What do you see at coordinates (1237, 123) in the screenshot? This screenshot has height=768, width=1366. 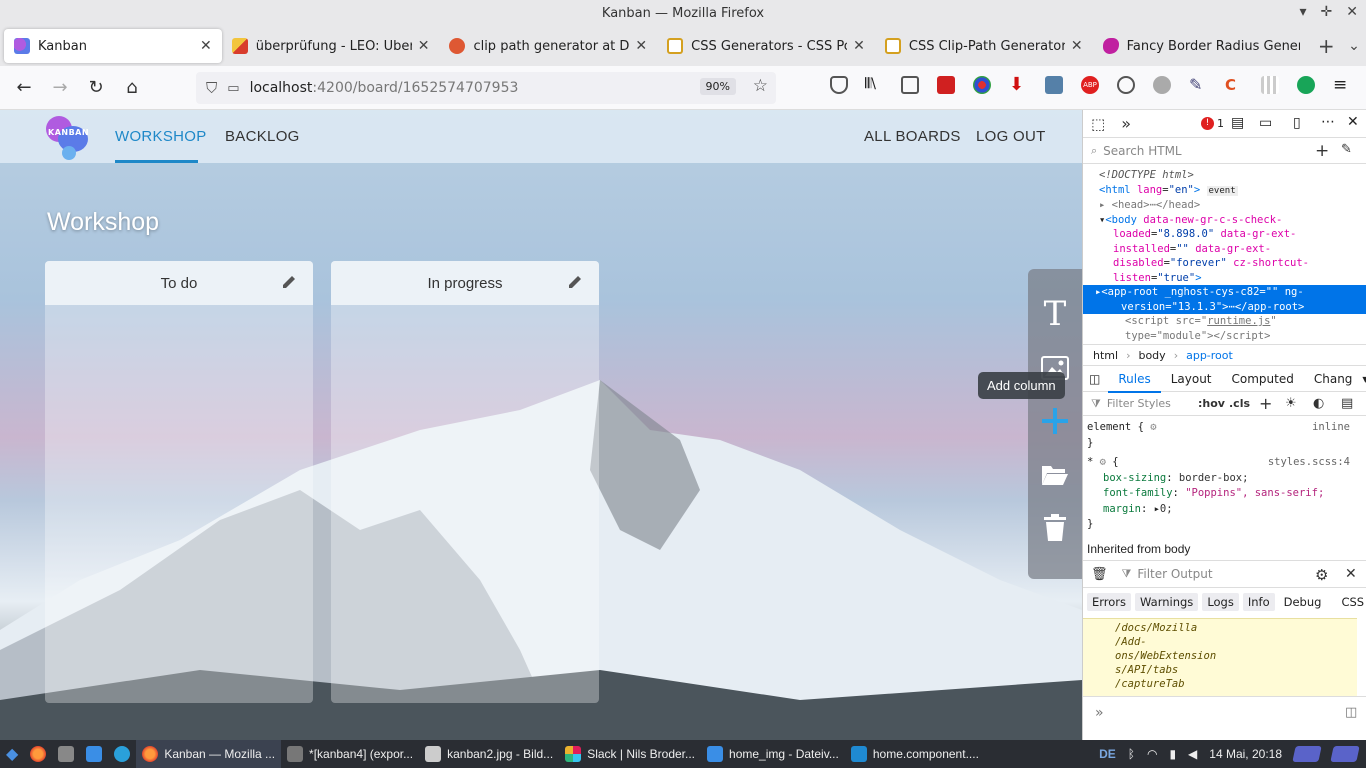 I see `responsive-icon: ▤` at bounding box center [1237, 123].